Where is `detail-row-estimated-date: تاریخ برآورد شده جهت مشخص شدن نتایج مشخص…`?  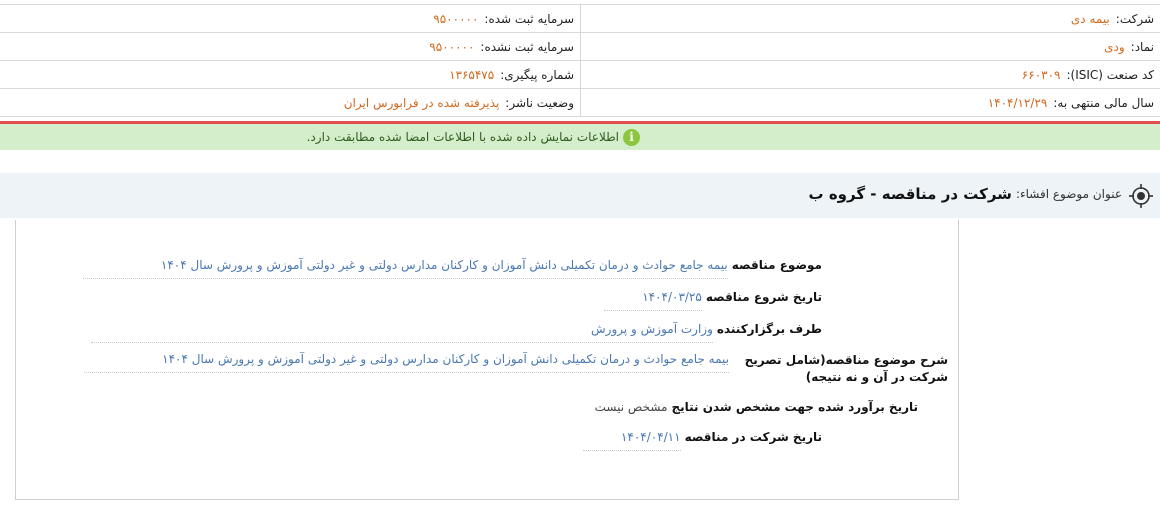 detail-row-estimated-date: تاریخ برآورد شده جهت مشخص شدن نتایج مشخص… is located at coordinates (756, 410).